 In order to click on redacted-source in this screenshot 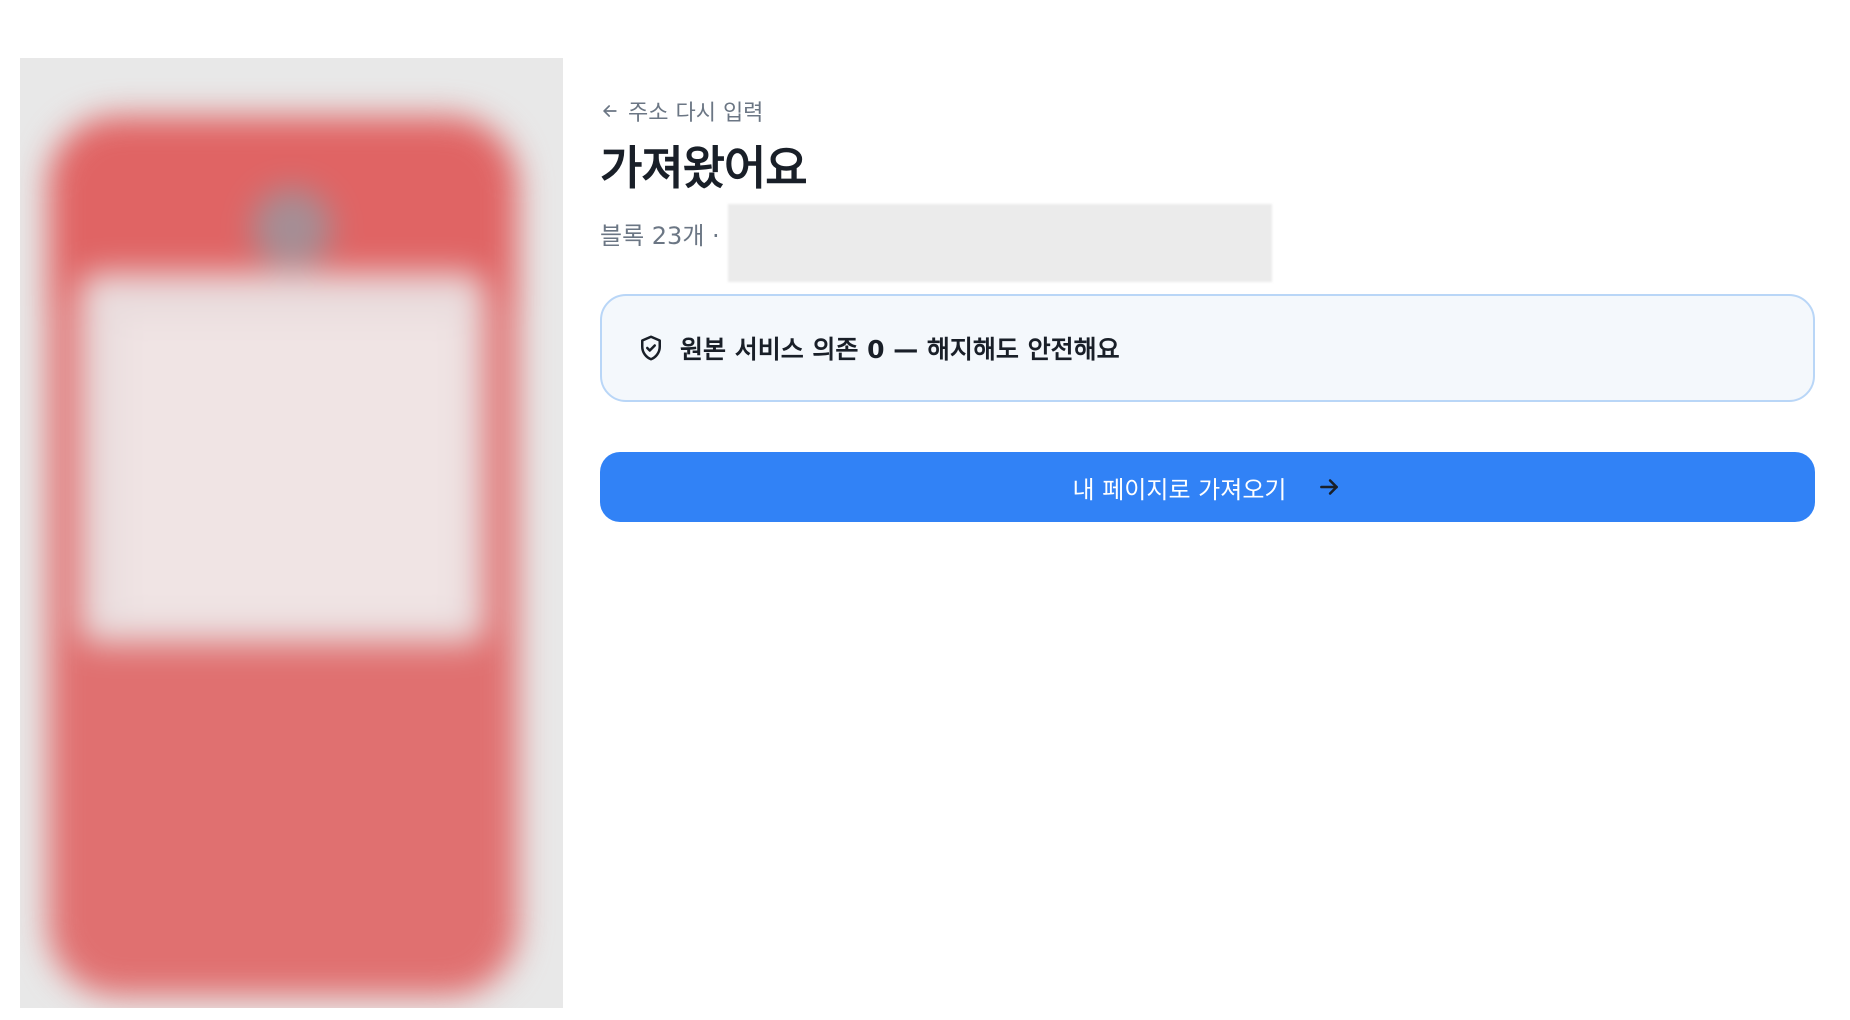, I will do `click(1000, 243)`.